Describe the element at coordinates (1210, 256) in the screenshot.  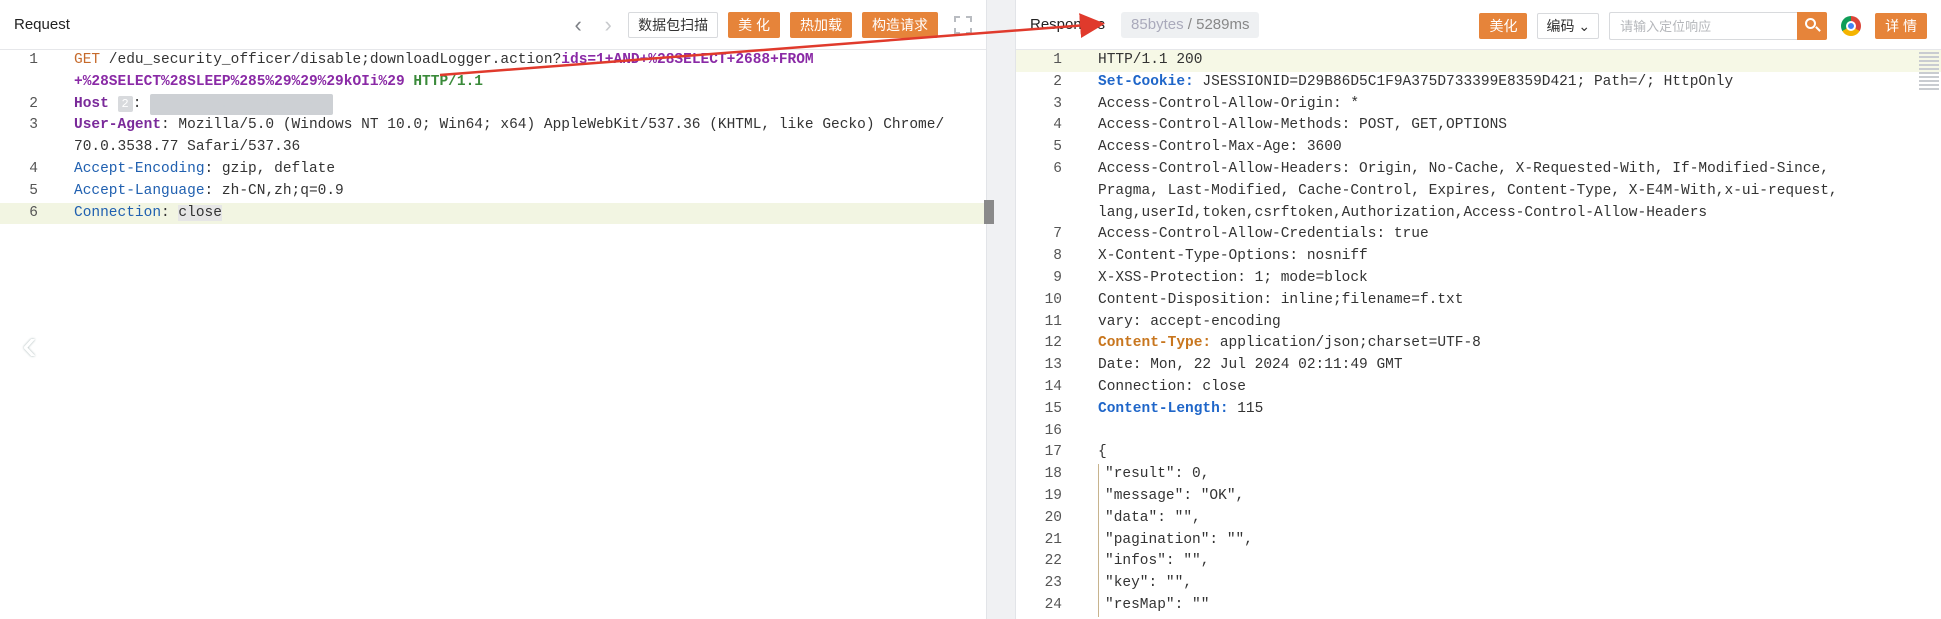
I see `response-line: 8 X-Content-Type-Options: nosniff` at that location.